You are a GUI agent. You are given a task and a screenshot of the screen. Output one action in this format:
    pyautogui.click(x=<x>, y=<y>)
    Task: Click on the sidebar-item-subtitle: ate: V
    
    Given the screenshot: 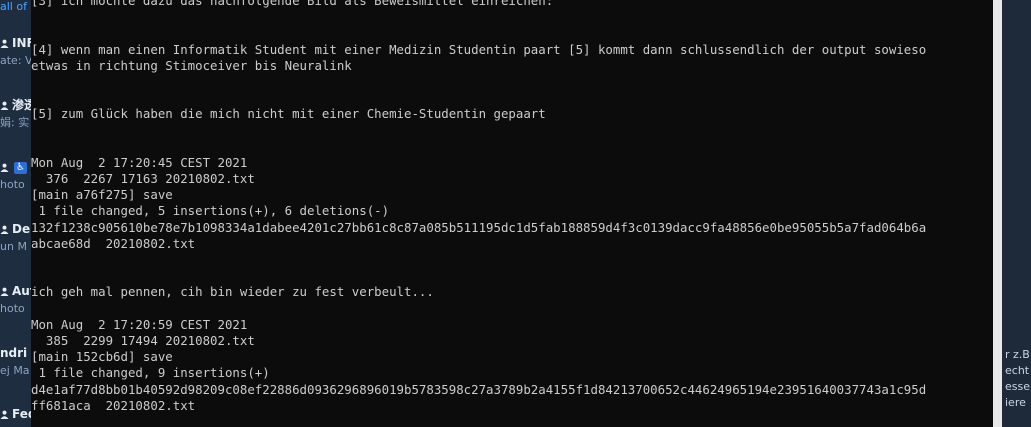 What is the action you would take?
    pyautogui.click(x=15, y=60)
    